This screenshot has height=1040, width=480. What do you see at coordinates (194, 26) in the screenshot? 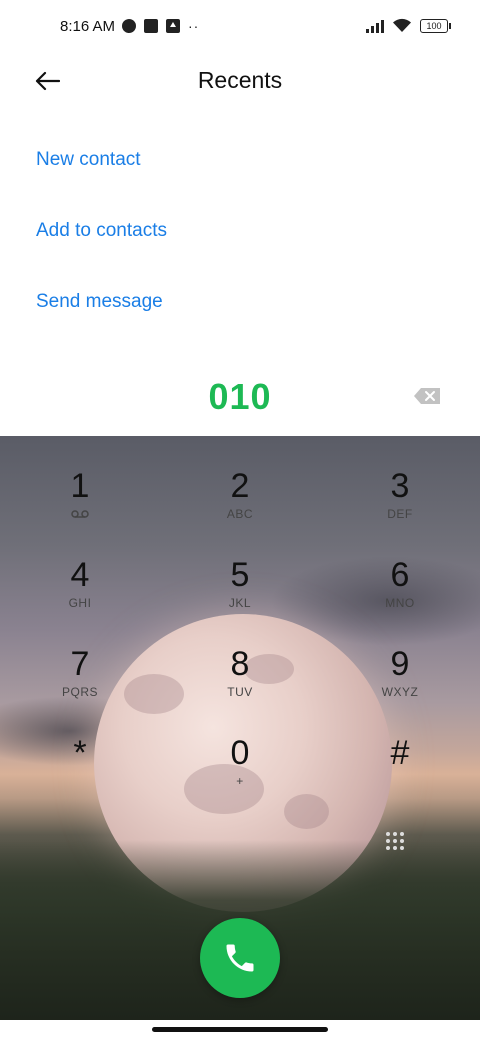
I see `more-dots-icon: ··` at bounding box center [194, 26].